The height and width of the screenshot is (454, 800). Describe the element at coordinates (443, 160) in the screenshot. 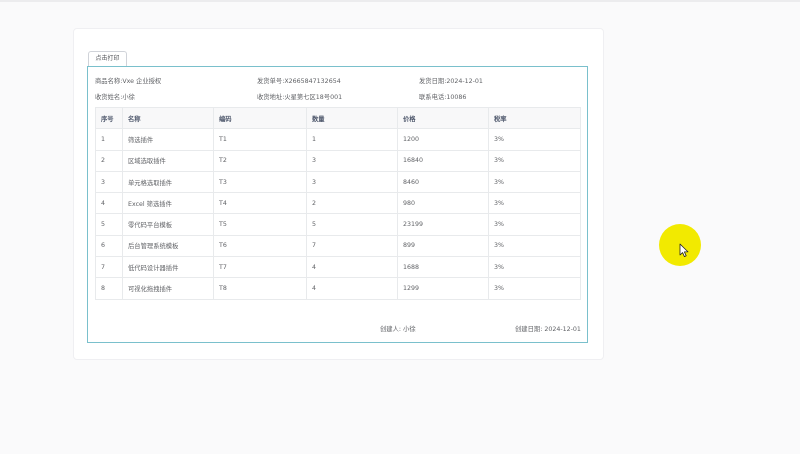

I see `cell-price: 16840` at that location.